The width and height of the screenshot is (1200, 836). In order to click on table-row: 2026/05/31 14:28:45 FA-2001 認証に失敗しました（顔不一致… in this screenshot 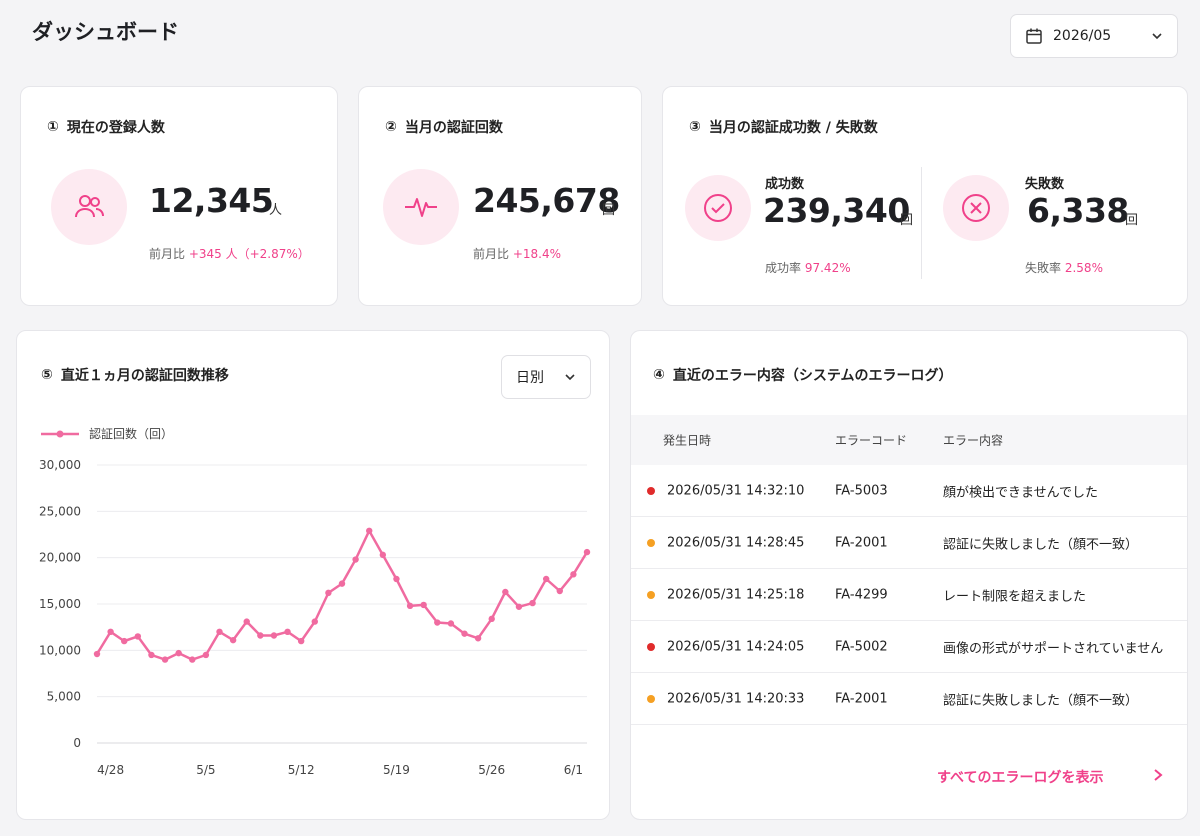, I will do `click(909, 543)`.